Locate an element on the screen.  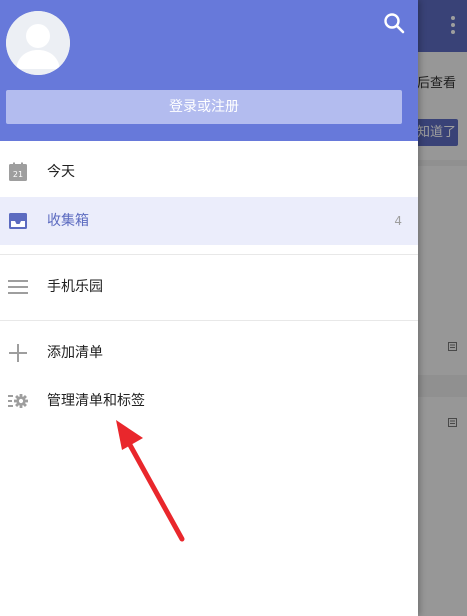
avatar-placeholder-icon is located at coordinates (38, 43).